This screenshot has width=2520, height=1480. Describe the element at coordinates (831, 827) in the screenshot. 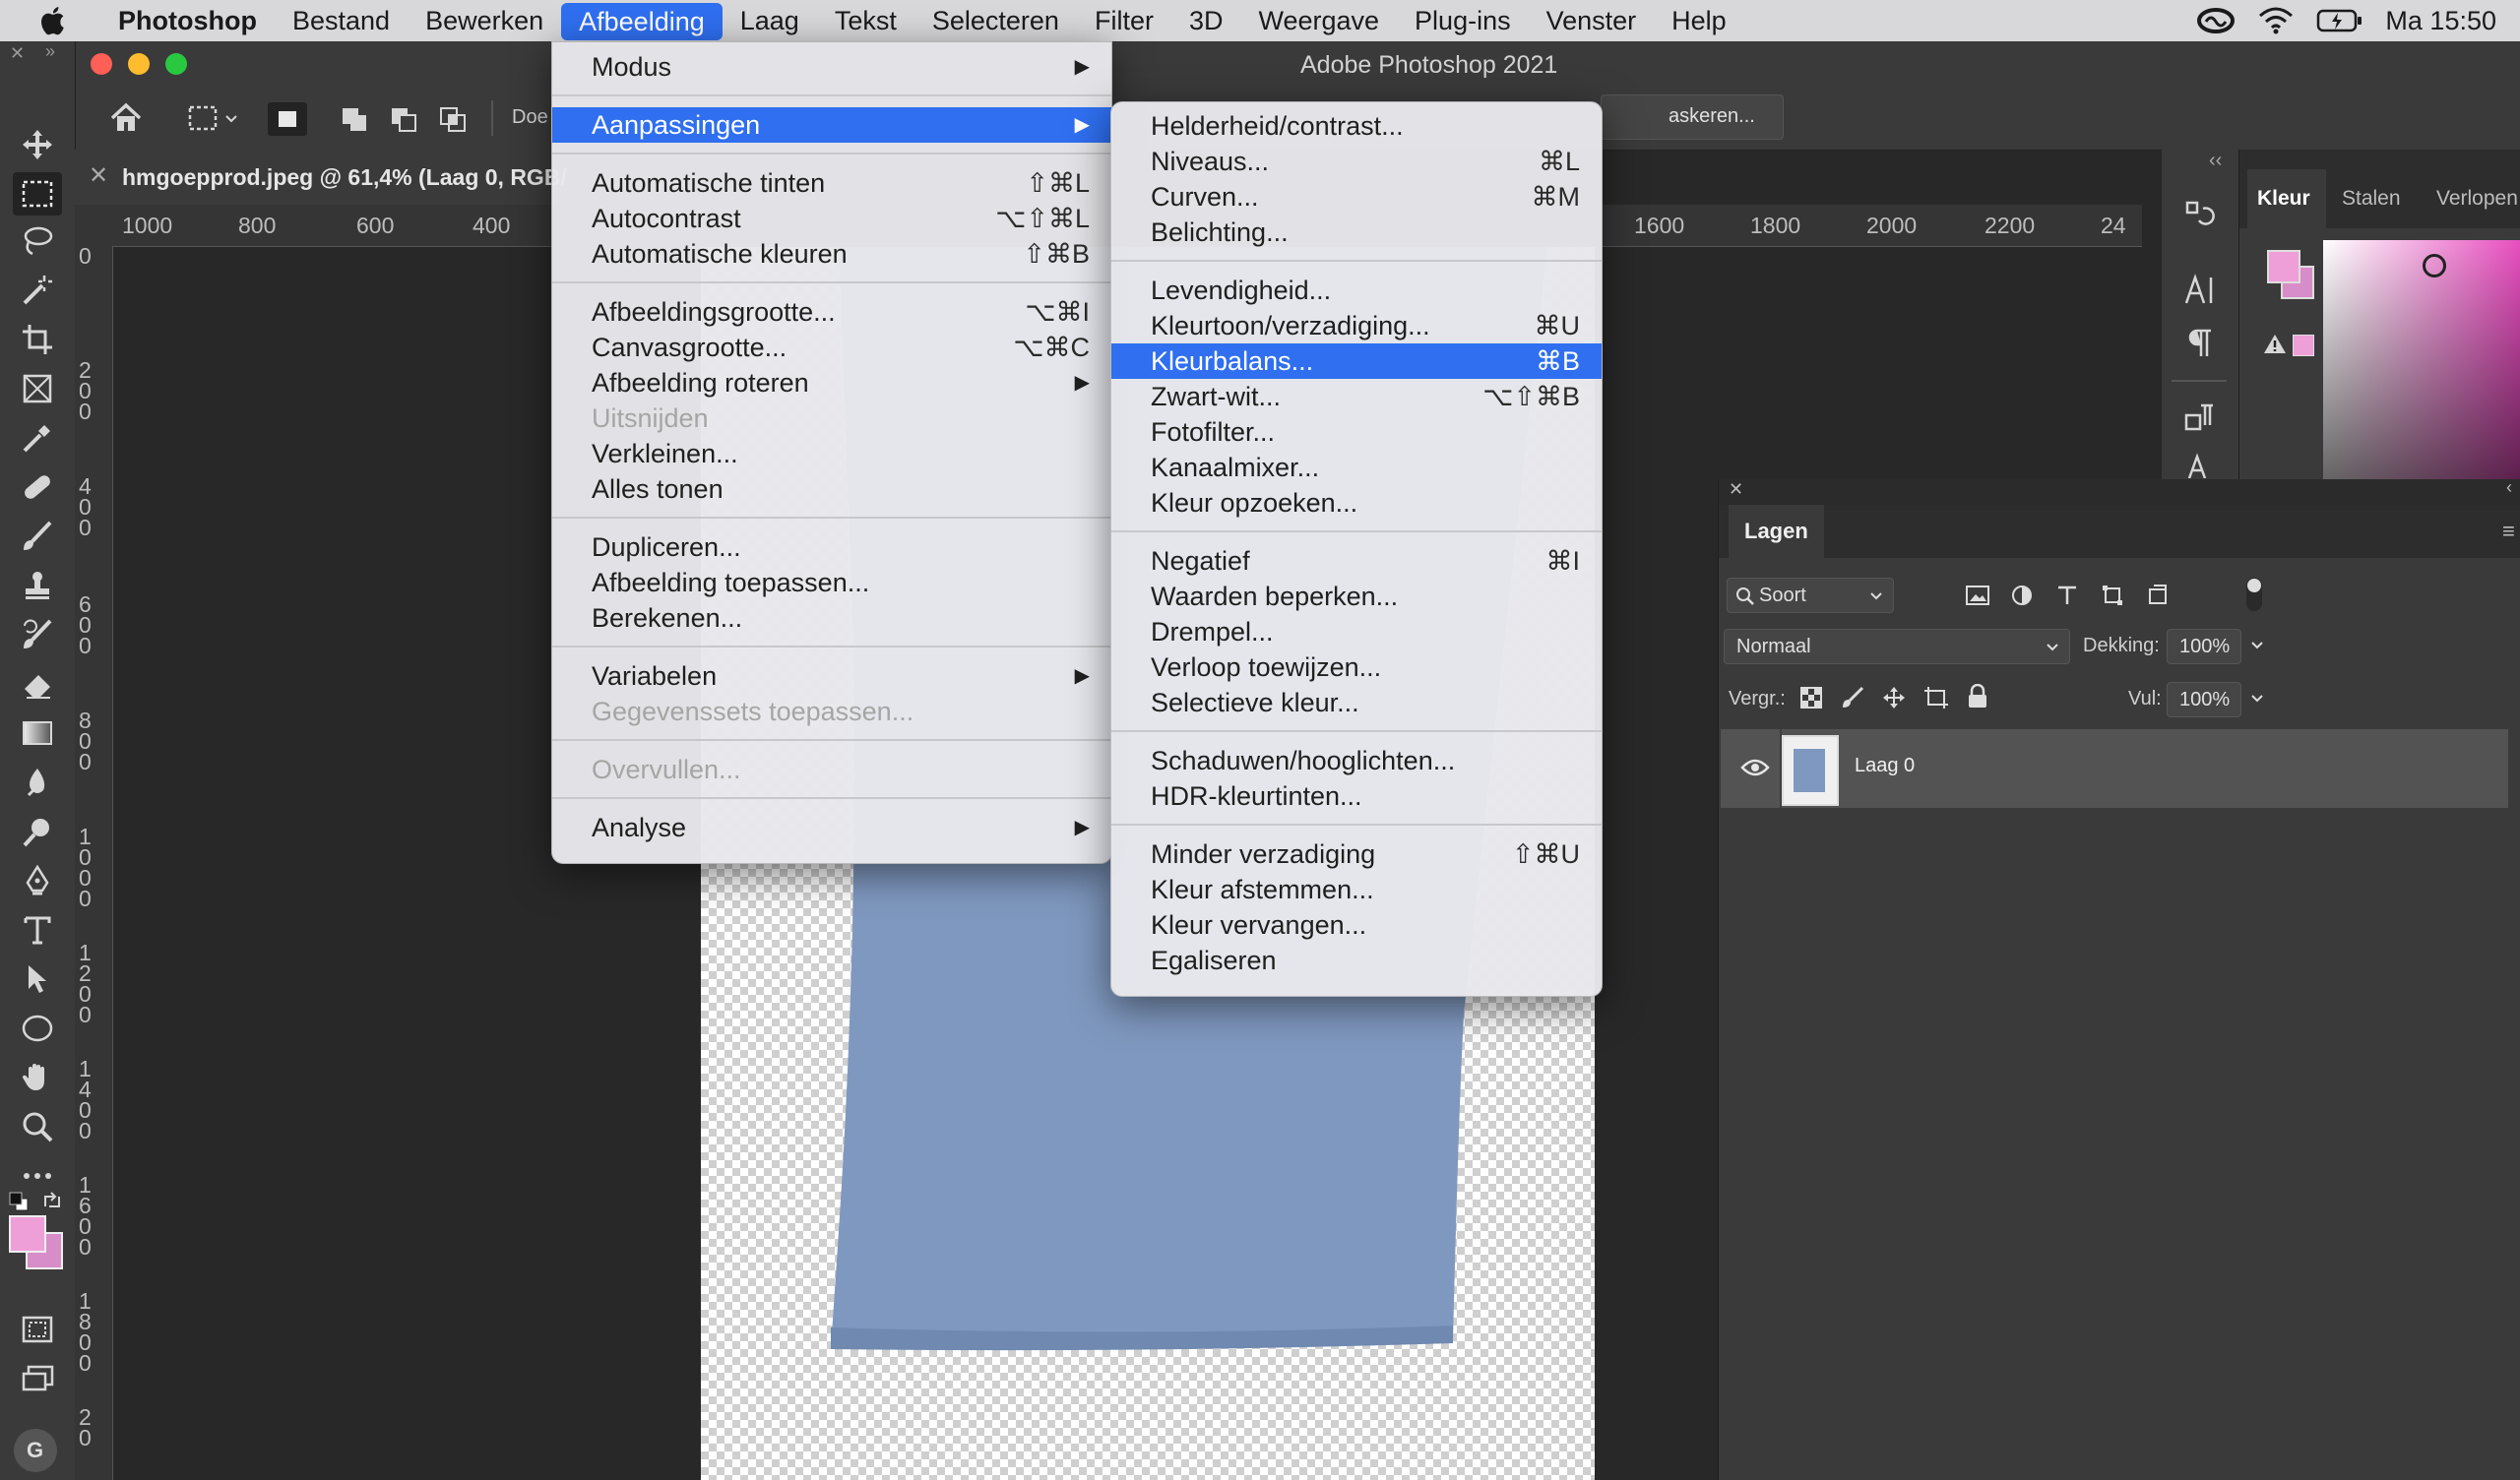

I see `menu-item-analyse: Analyse ▶` at that location.